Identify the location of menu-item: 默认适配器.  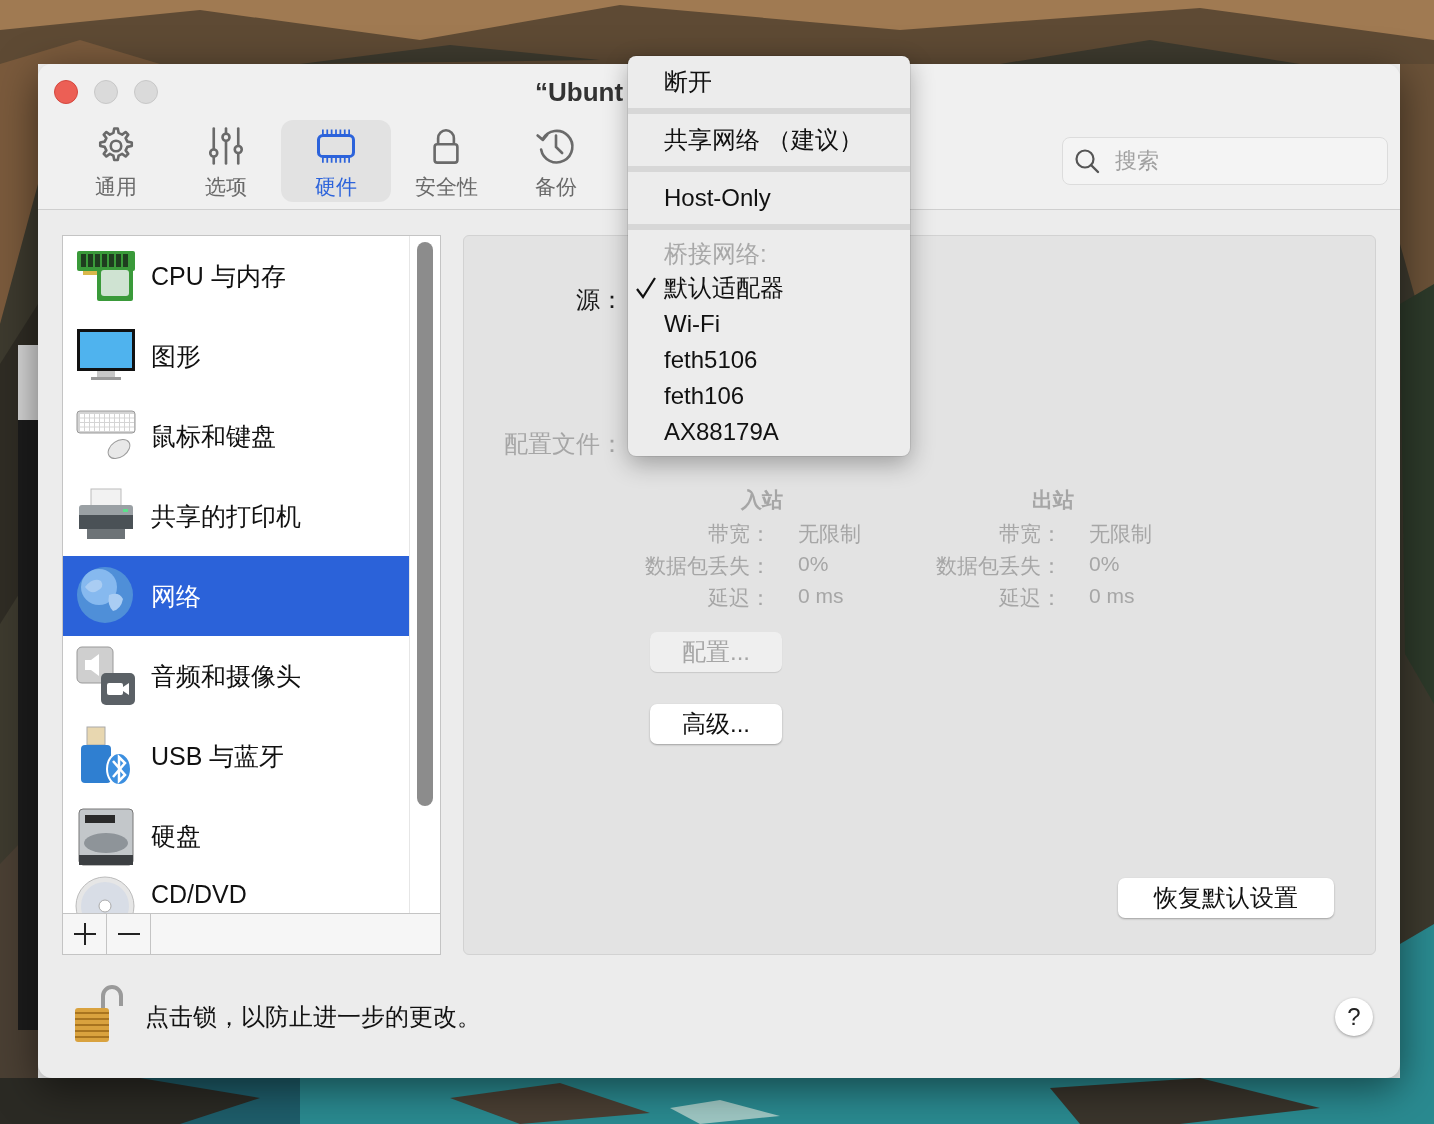
(769, 288).